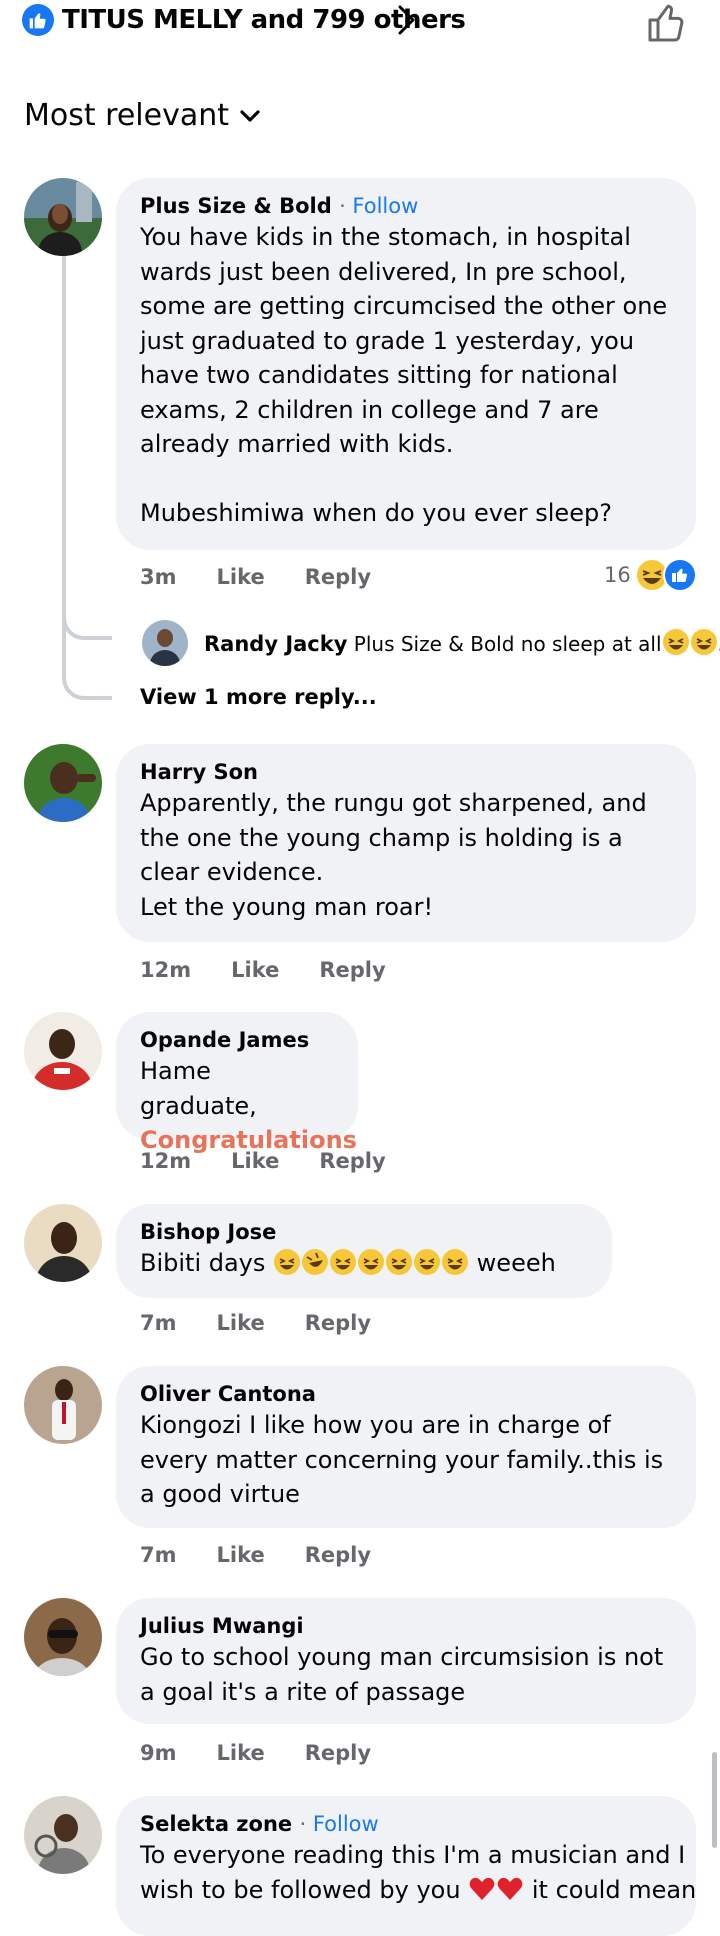 The height and width of the screenshot is (1936, 720). I want to click on comment-author: Plus Size & Bold, so click(236, 206).